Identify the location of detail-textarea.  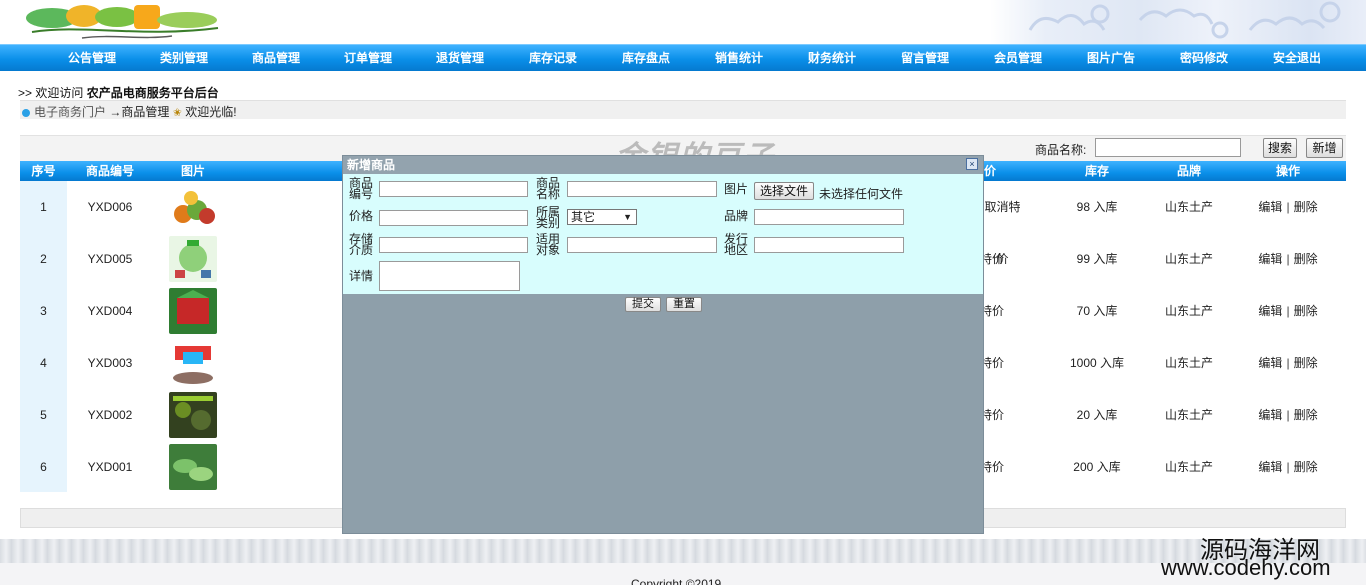
(449, 276).